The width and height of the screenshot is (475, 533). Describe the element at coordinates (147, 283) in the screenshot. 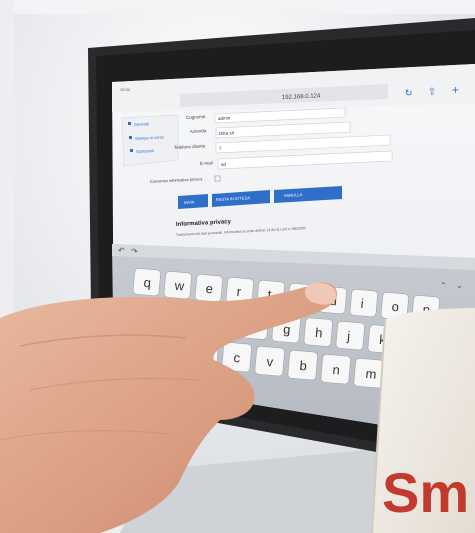

I see `key-label: q` at that location.